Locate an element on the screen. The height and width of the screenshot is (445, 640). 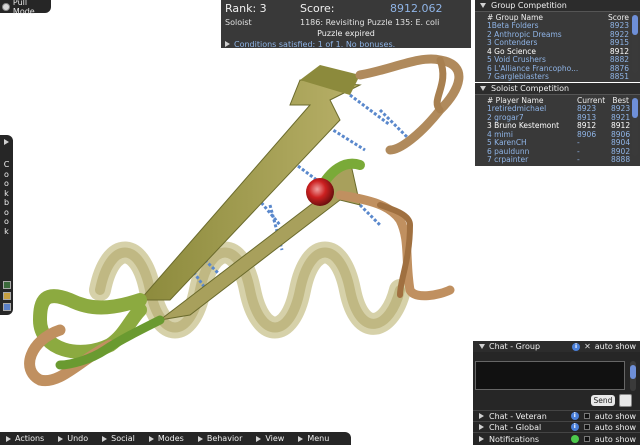
player-row: 3 Bruno Kestemont 8912 8912 is located at coordinates (557, 126).